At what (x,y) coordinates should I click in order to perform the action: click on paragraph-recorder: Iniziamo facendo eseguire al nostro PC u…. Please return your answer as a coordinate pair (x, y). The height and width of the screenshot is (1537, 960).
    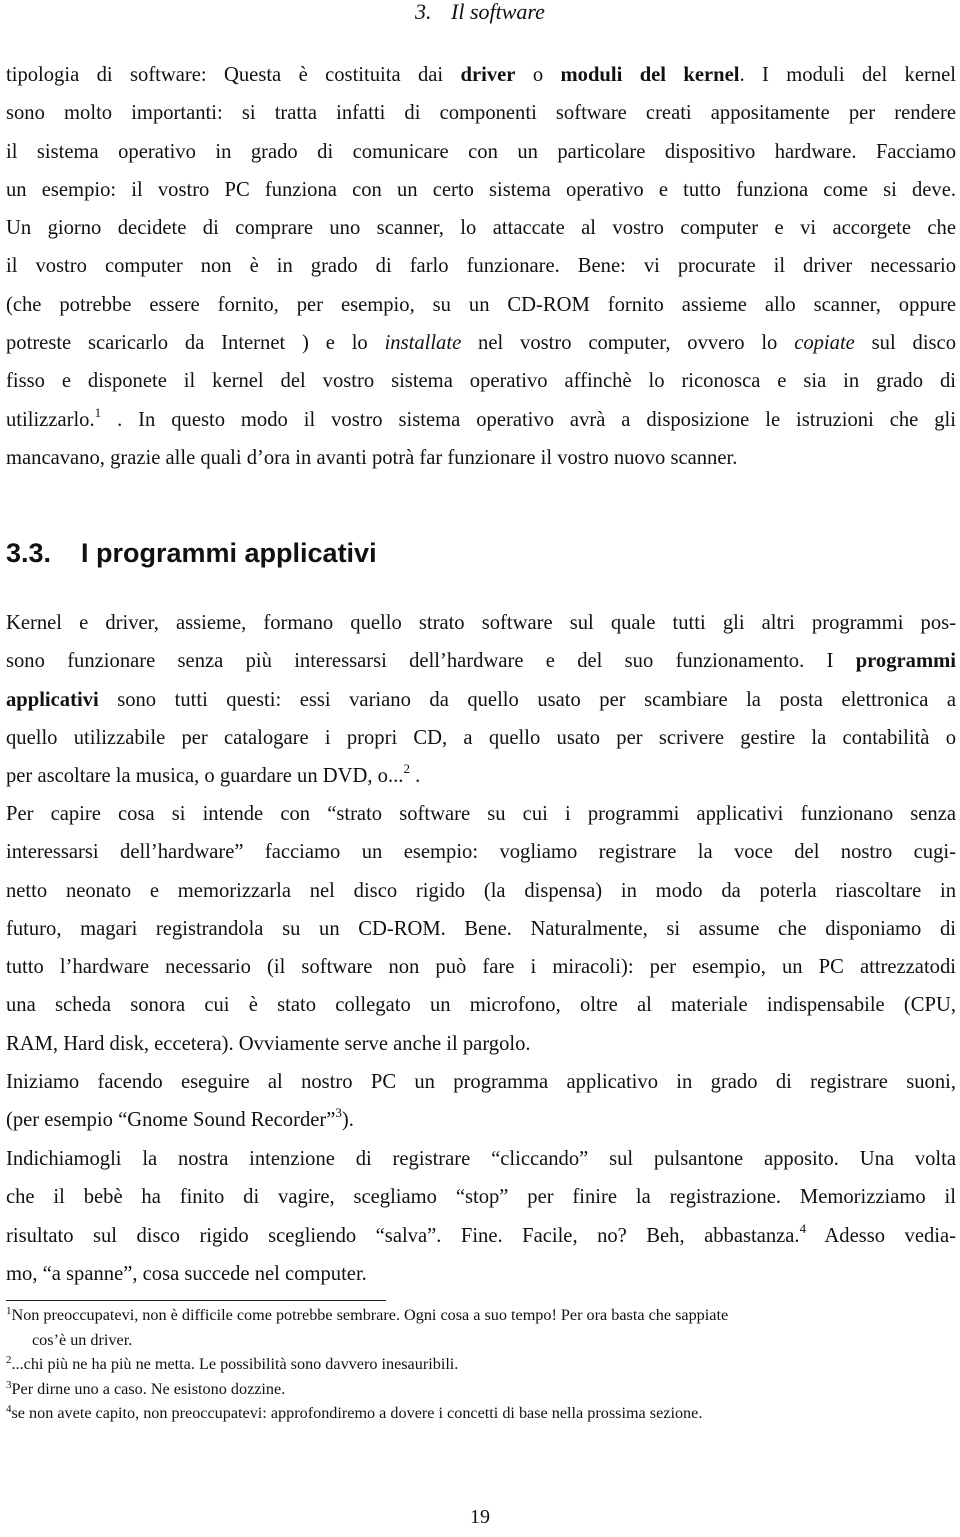
    Looking at the image, I should click on (481, 1101).